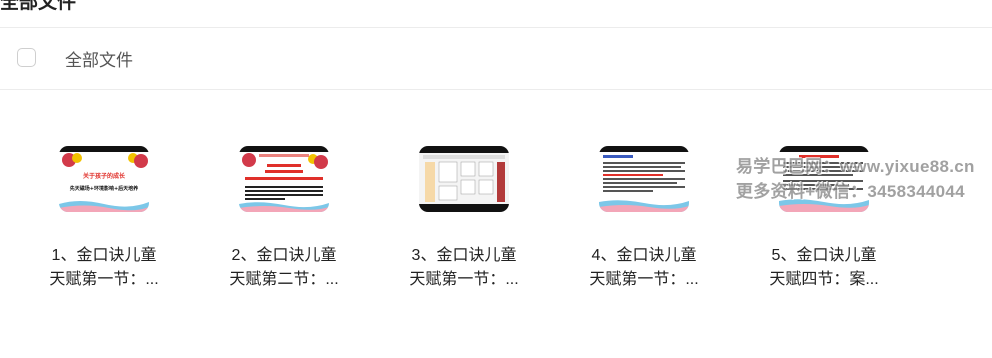  I want to click on select-all-checkbox, so click(26, 57).